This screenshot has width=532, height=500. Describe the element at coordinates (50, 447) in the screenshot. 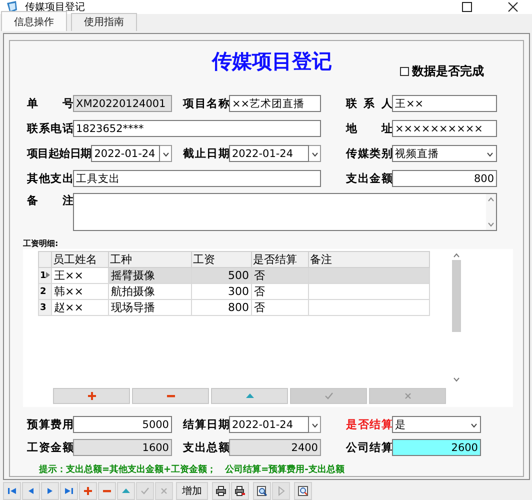

I see `field-label: 工资金额` at that location.